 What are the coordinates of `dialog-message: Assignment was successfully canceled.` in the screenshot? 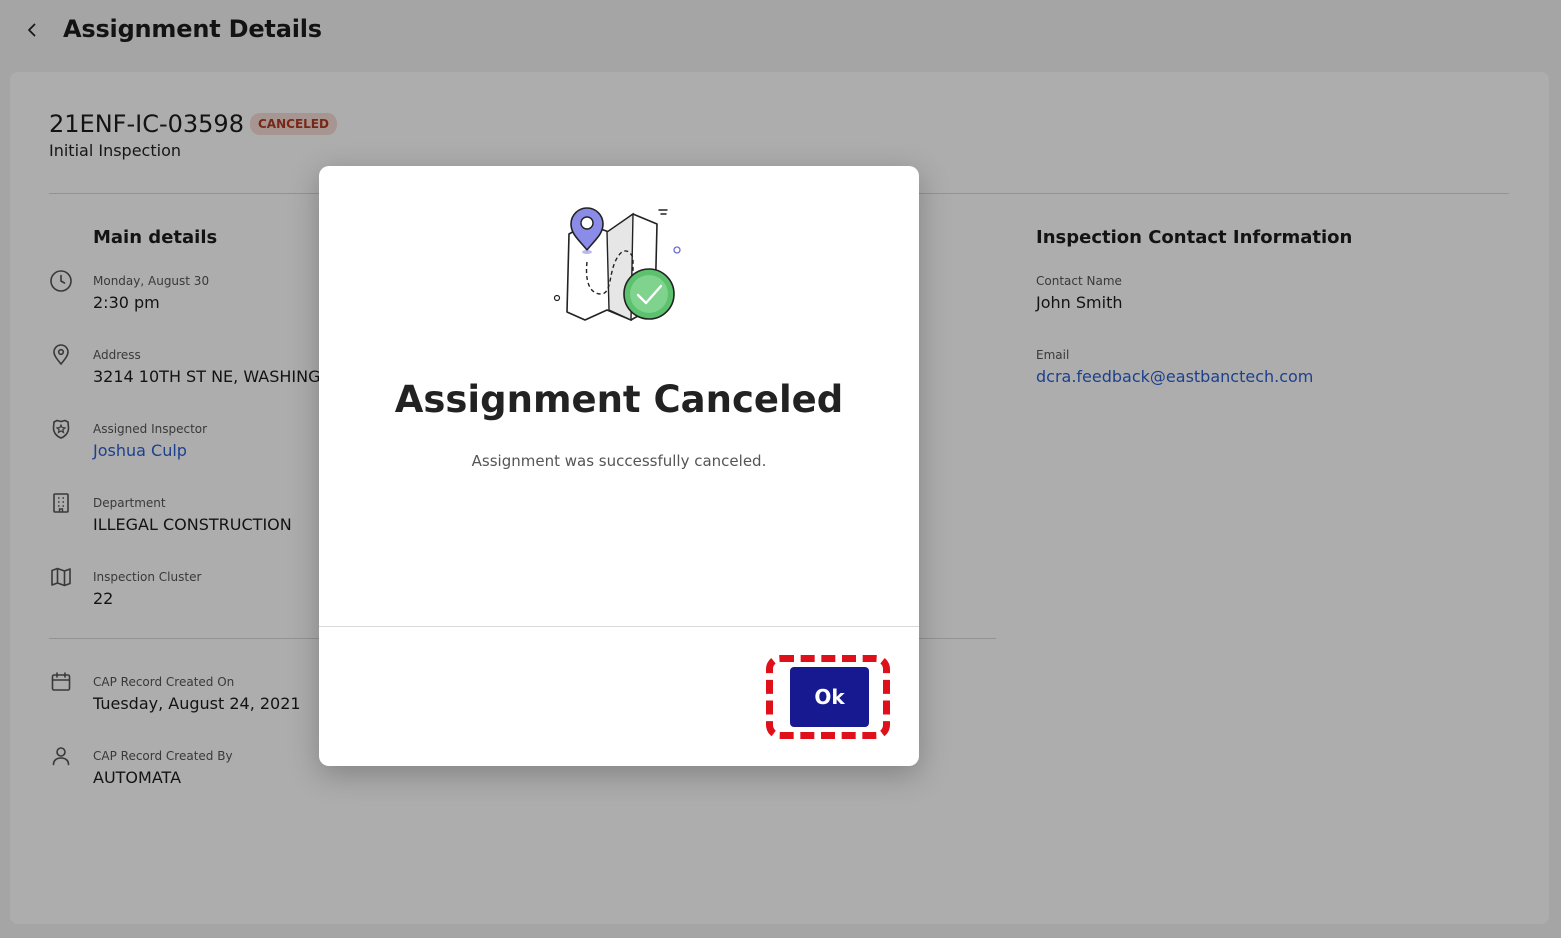 It's located at (619, 461).